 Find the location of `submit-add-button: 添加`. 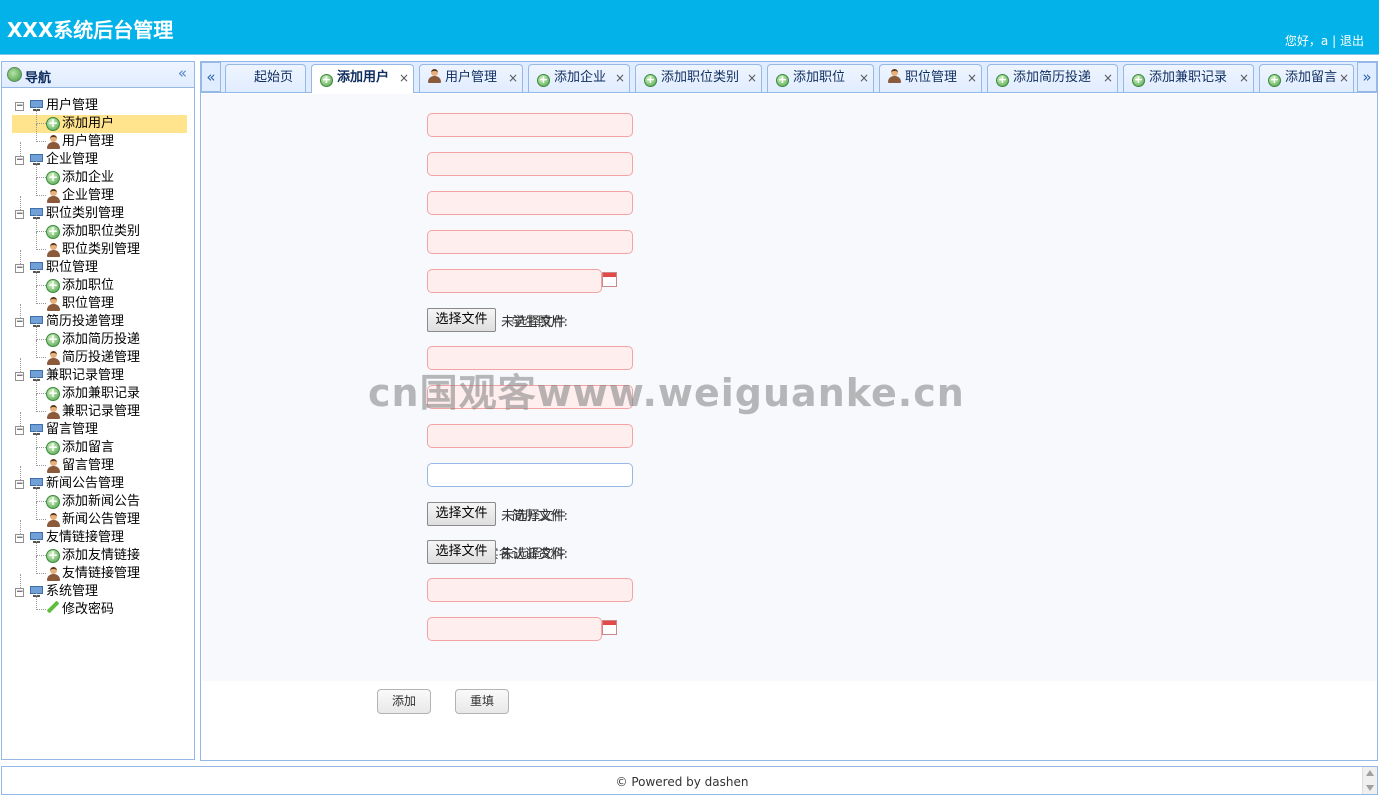

submit-add-button: 添加 is located at coordinates (404, 701).